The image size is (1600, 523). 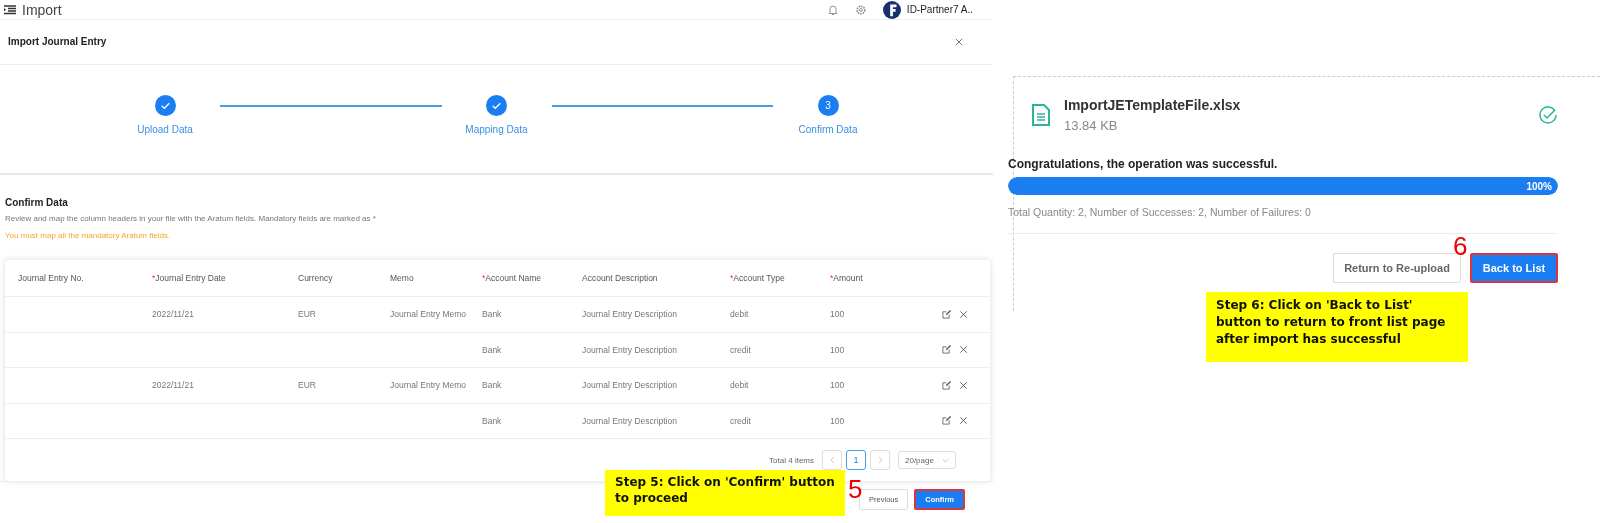 I want to click on column-header: *Account Name, so click(x=512, y=278).